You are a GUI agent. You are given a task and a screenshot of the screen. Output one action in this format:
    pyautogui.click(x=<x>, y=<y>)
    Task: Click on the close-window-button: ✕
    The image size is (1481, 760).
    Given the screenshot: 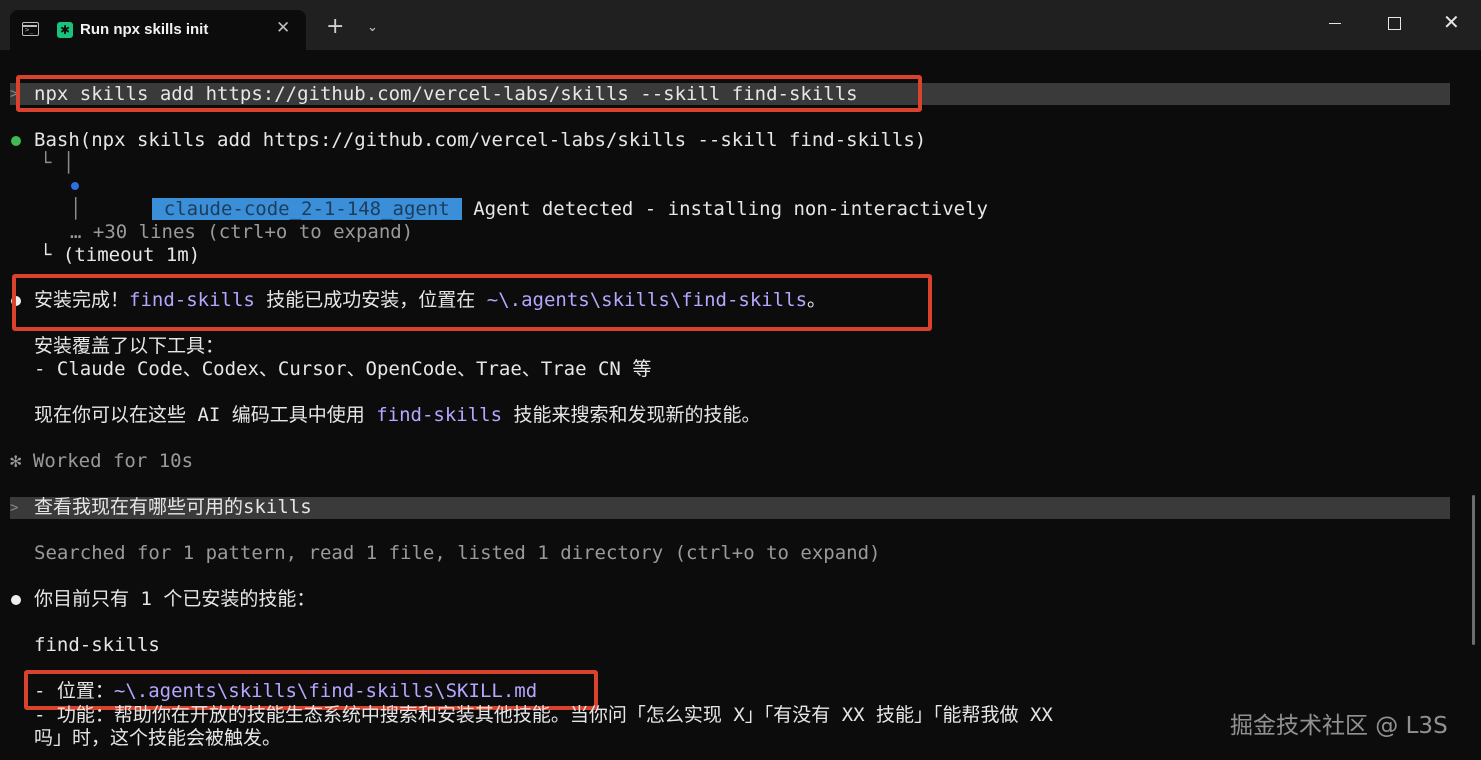 What is the action you would take?
    pyautogui.click(x=1451, y=22)
    